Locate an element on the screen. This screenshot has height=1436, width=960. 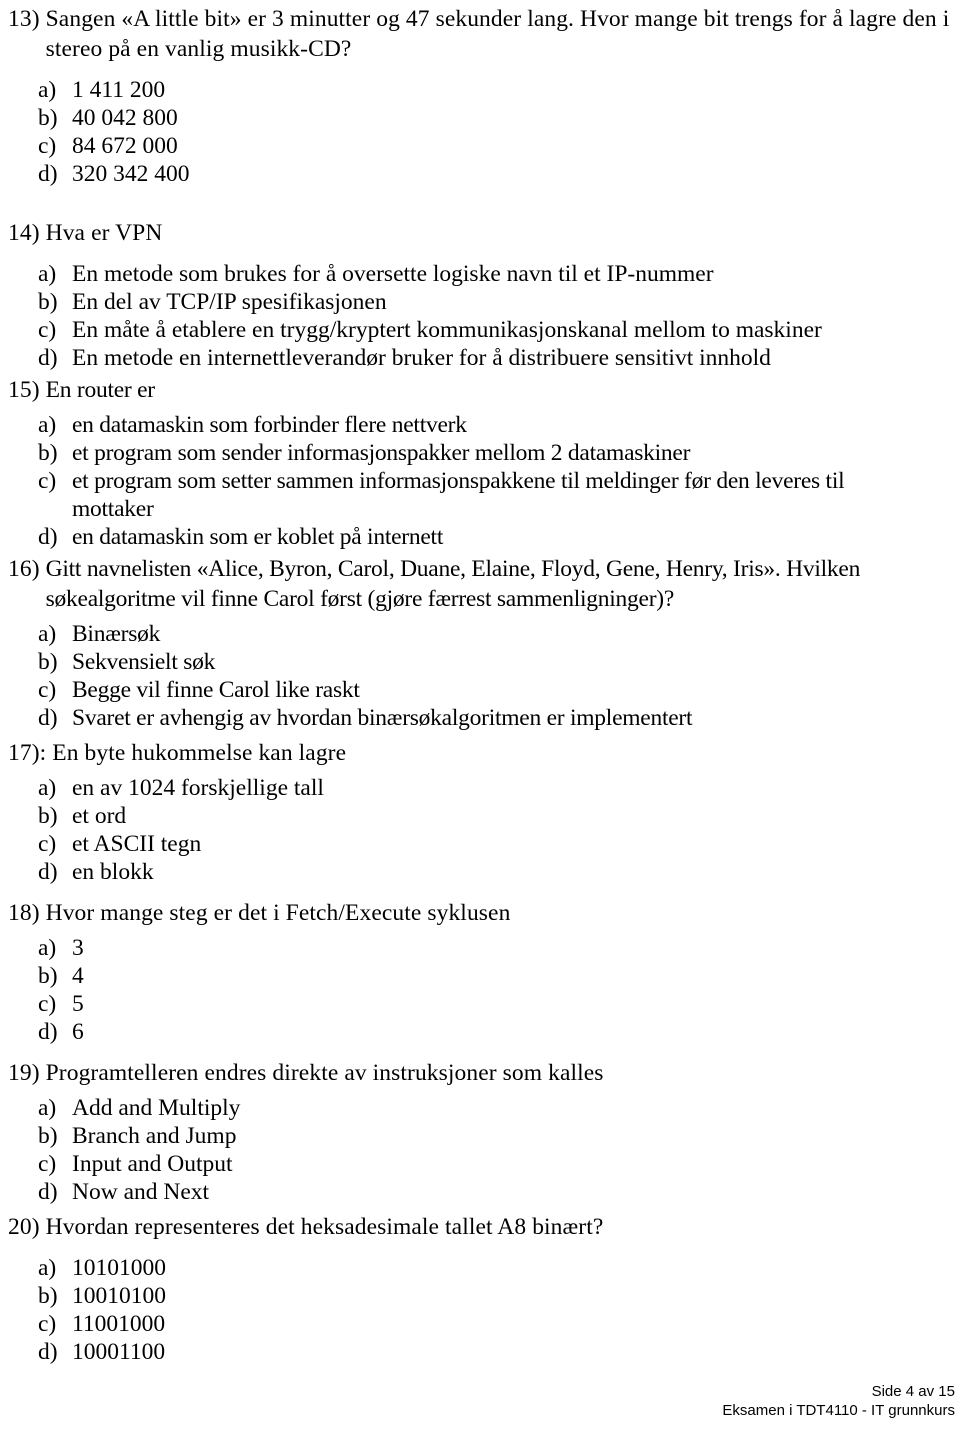
option-text: 11001000 is located at coordinates (119, 1324).